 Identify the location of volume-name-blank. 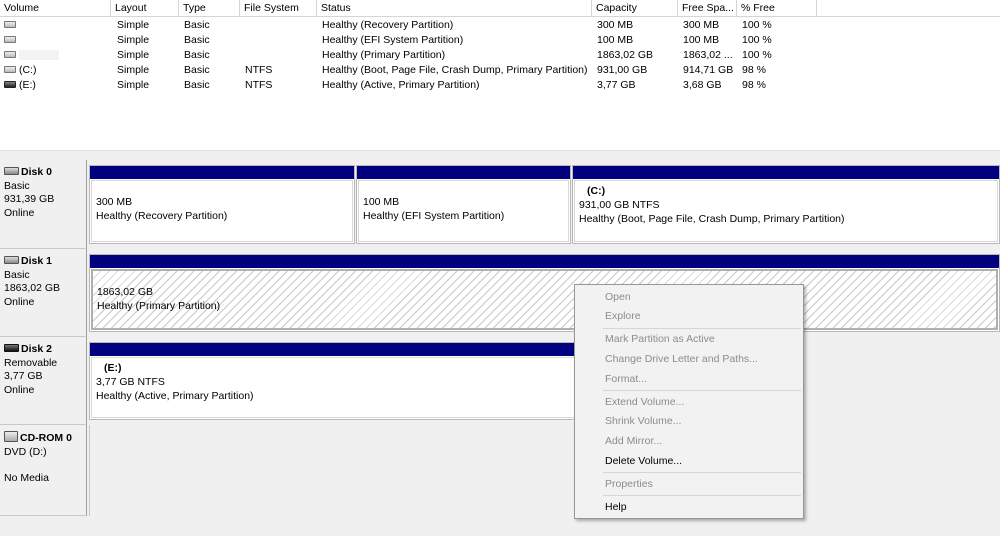
(39, 55).